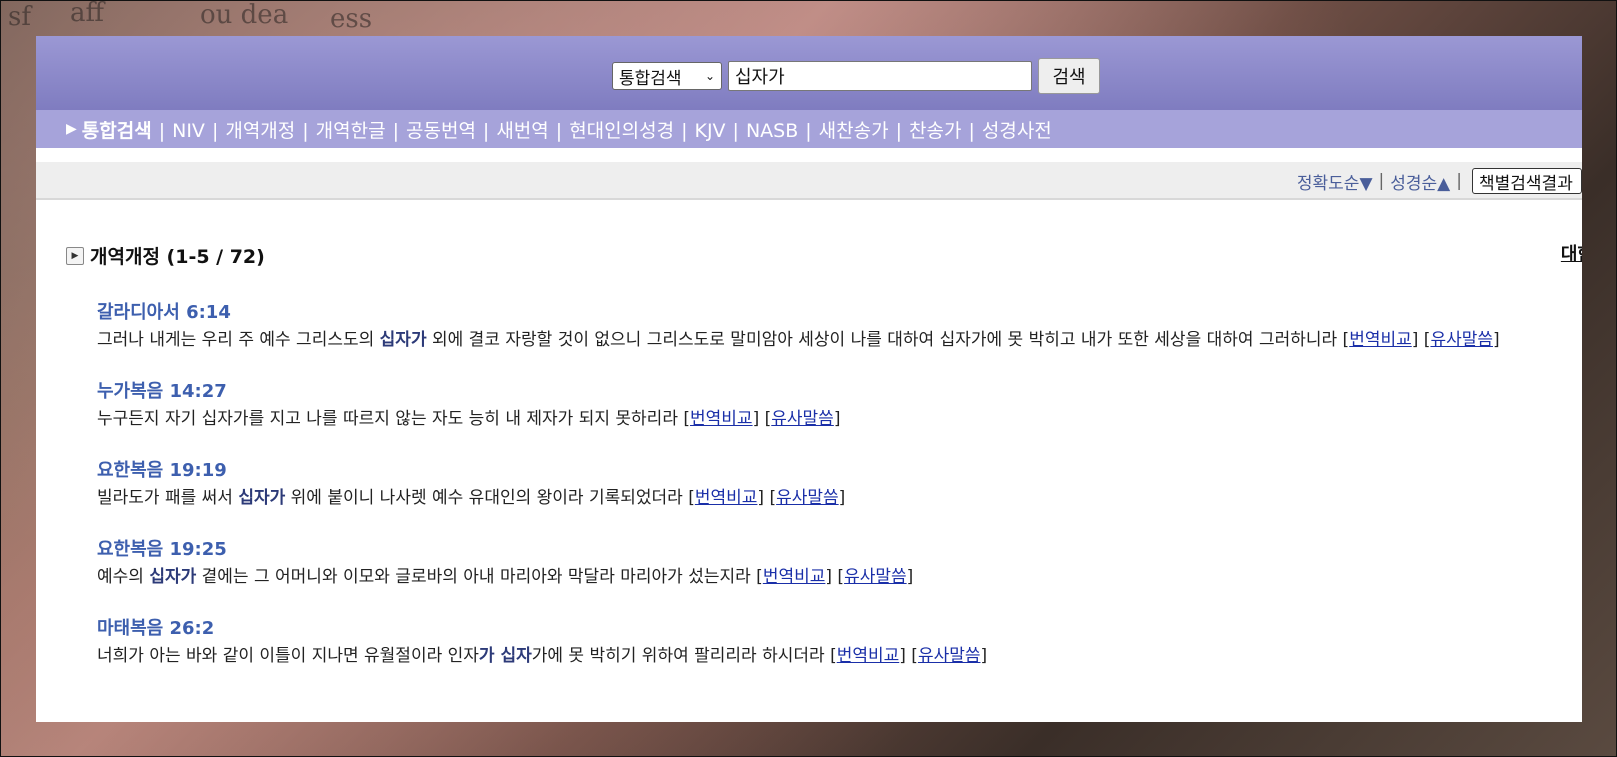 This screenshot has width=1617, height=757. Describe the element at coordinates (117, 131) in the screenshot. I see `nav-item: 통합검색` at that location.